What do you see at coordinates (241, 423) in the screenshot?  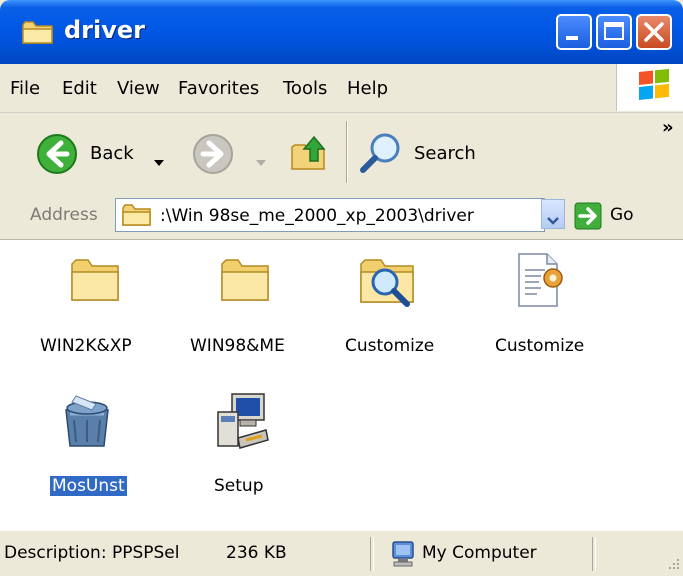 I see `setup-computer-icon` at bounding box center [241, 423].